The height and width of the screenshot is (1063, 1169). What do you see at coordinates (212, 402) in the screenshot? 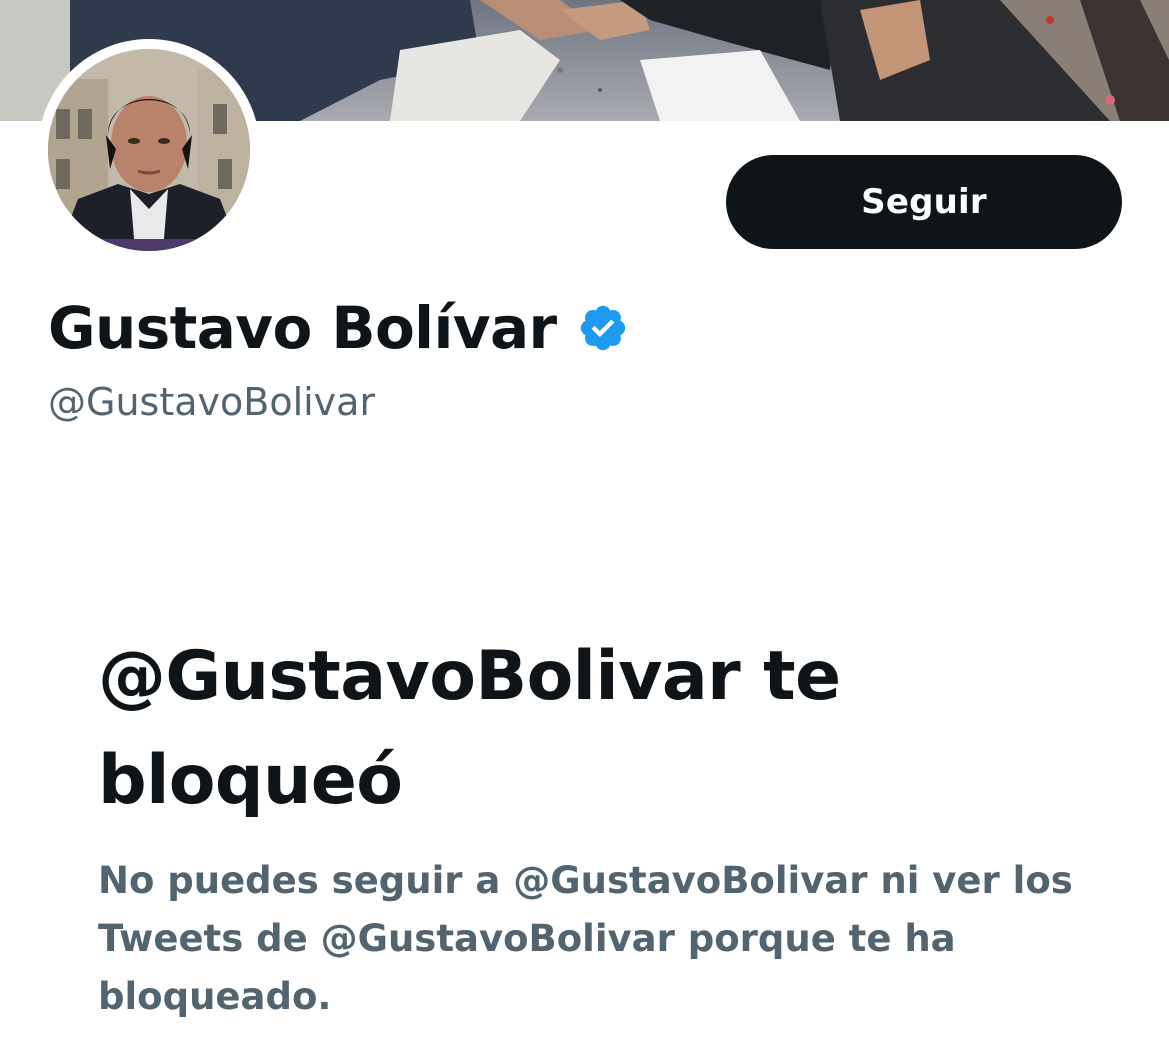
I see `profile-handle: @GustavoBolivar` at bounding box center [212, 402].